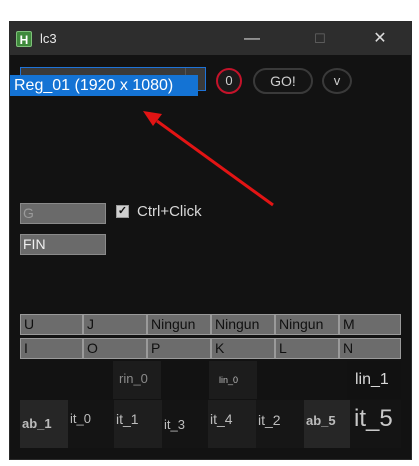 This screenshot has width=419, height=466. What do you see at coordinates (208, 159) in the screenshot?
I see `annotation-arrow` at bounding box center [208, 159].